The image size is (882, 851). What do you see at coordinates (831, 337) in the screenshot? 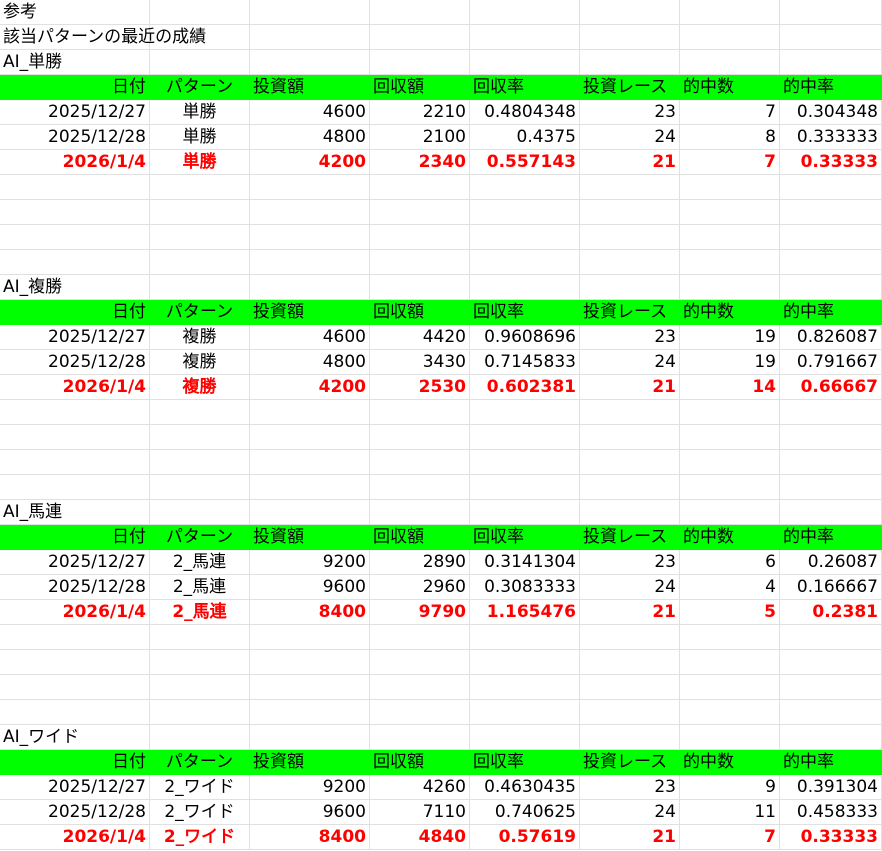
I see `cell-hit-rate: 0.826087` at bounding box center [831, 337].